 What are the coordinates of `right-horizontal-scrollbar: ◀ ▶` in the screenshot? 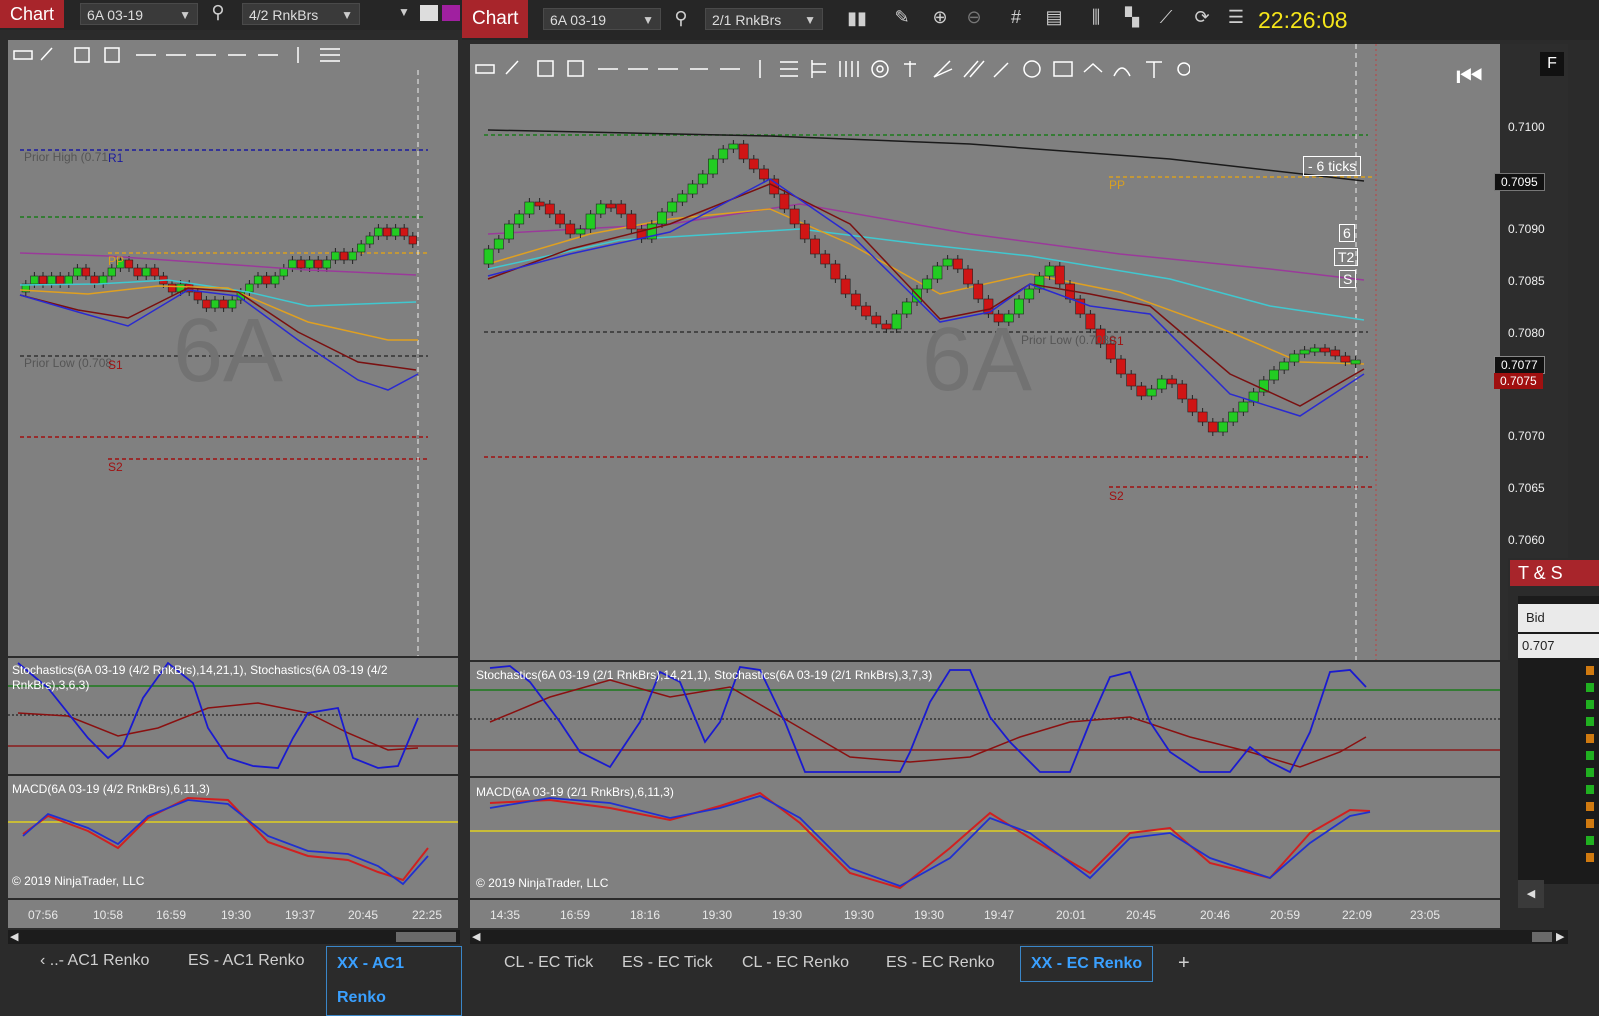 It's located at (1019, 937).